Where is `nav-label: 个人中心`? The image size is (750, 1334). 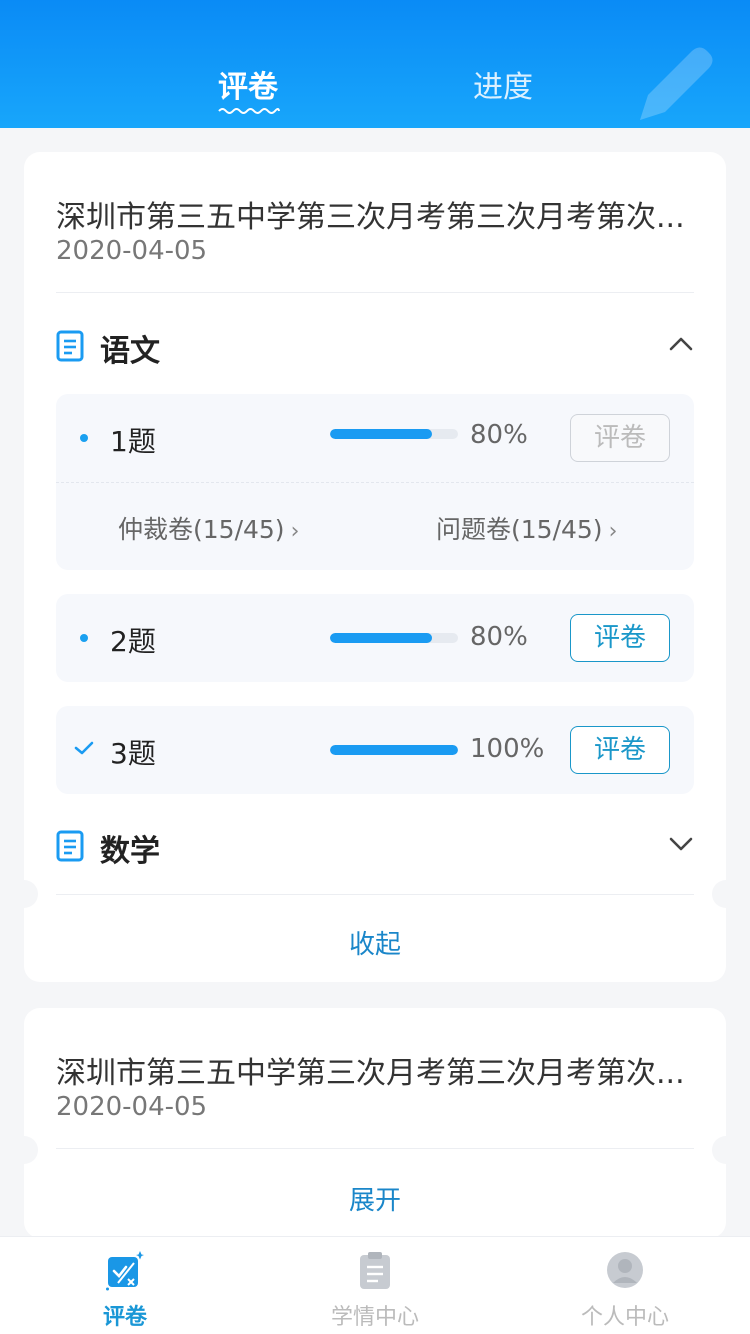 nav-label: 个人中心 is located at coordinates (624, 1317).